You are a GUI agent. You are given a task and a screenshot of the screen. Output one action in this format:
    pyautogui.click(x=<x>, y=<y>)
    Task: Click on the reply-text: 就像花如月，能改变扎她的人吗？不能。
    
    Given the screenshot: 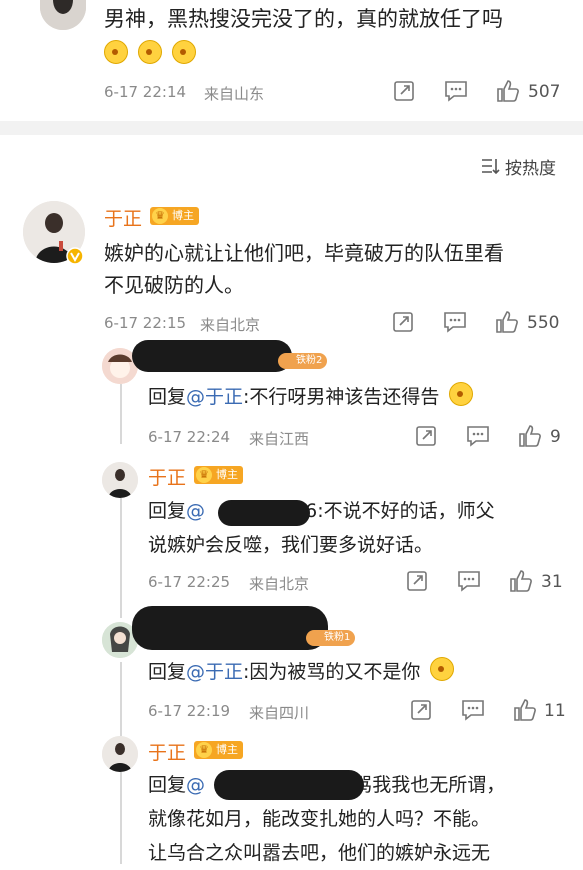 What is the action you would take?
    pyautogui.click(x=319, y=819)
    